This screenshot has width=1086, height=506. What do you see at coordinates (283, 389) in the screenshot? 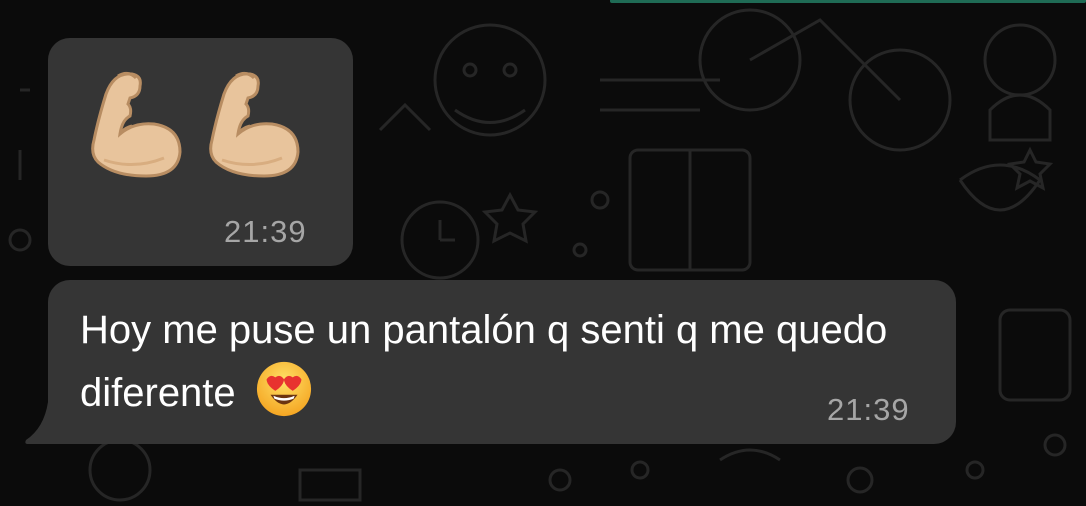
I see `heart-eyes-icon` at bounding box center [283, 389].